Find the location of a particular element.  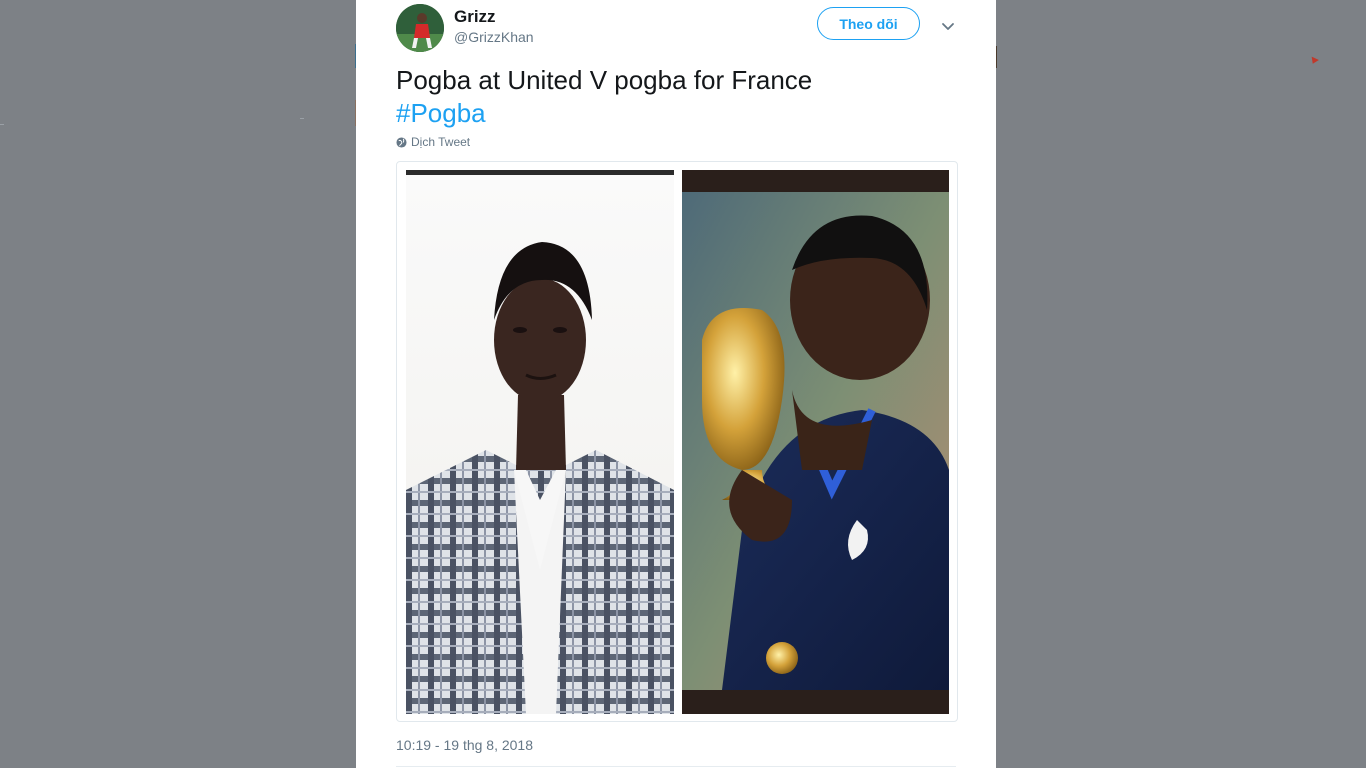

divider is located at coordinates (676, 766).